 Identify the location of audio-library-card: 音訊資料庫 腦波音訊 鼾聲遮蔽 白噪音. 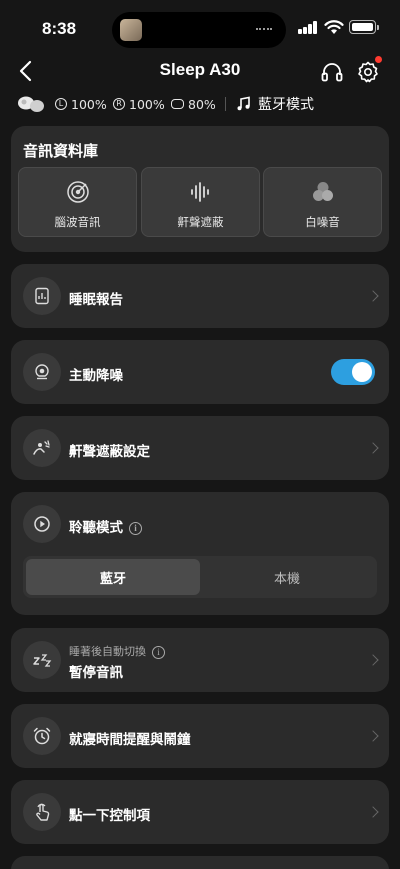
(200, 189).